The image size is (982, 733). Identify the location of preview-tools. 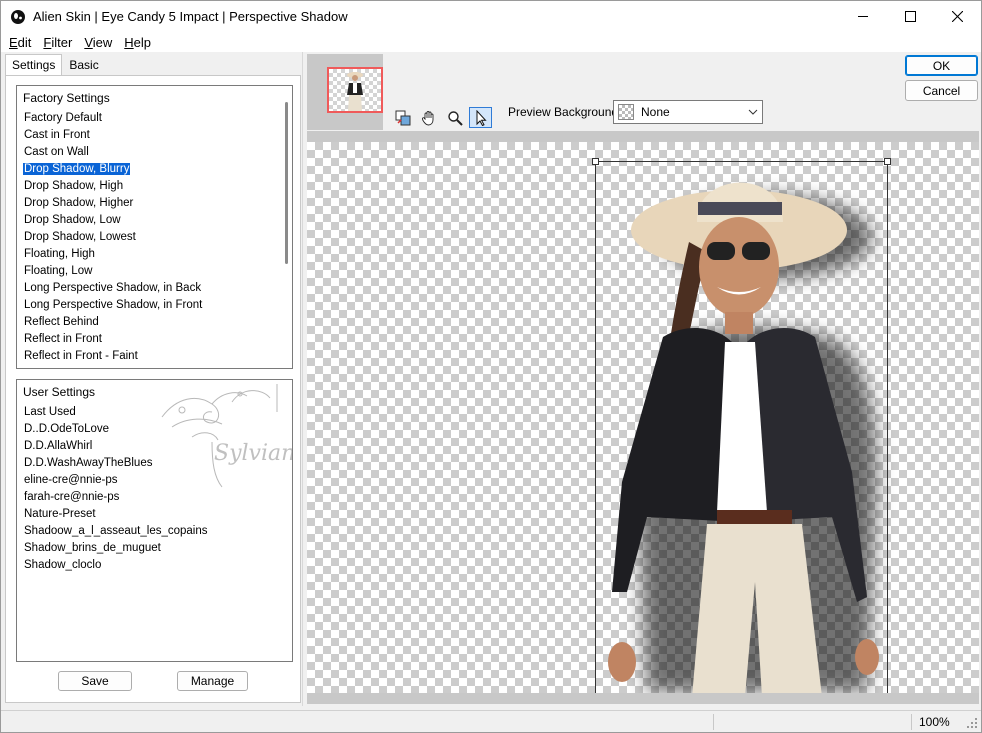
(441, 117).